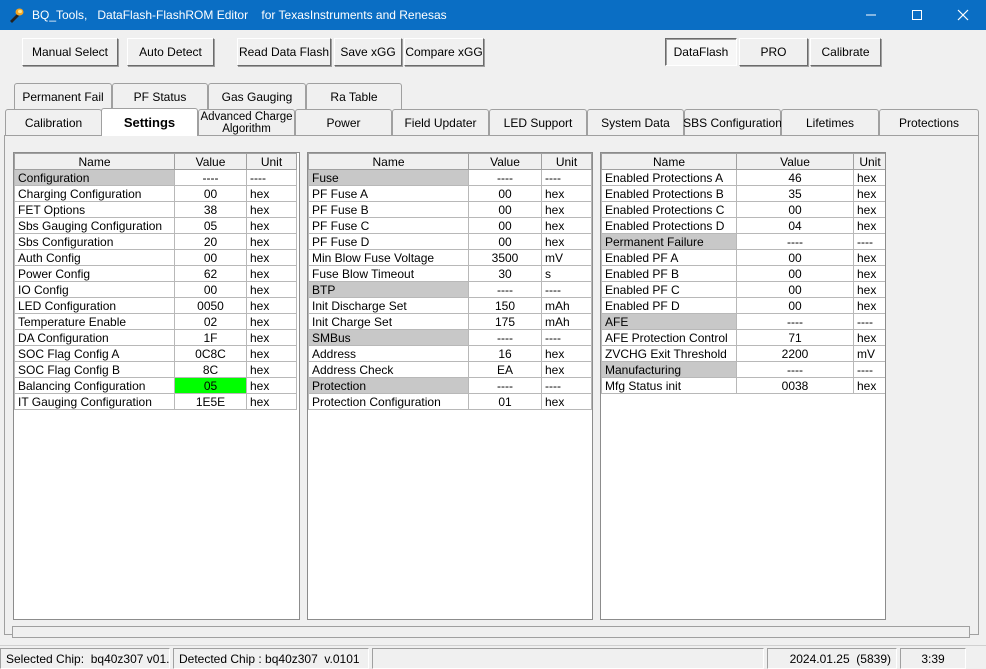  What do you see at coordinates (155, 225) in the screenshot?
I see `table-row: Sbs Gauging Configuration 05 hex` at bounding box center [155, 225].